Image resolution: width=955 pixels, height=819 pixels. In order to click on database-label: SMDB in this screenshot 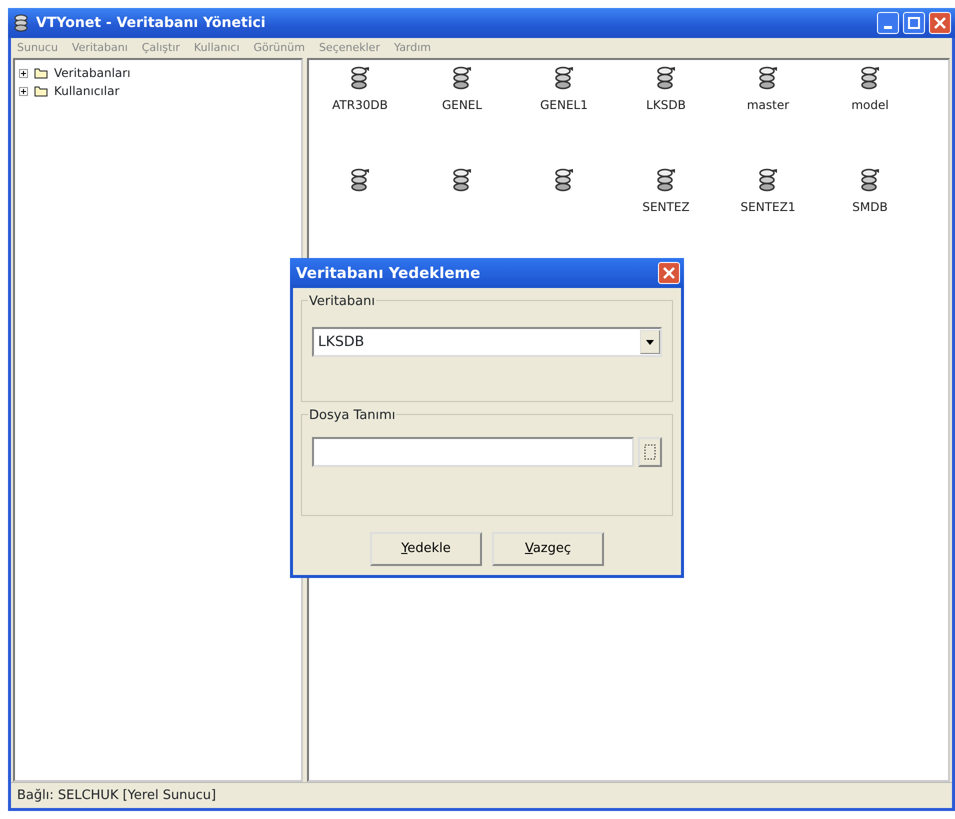, I will do `click(870, 207)`.